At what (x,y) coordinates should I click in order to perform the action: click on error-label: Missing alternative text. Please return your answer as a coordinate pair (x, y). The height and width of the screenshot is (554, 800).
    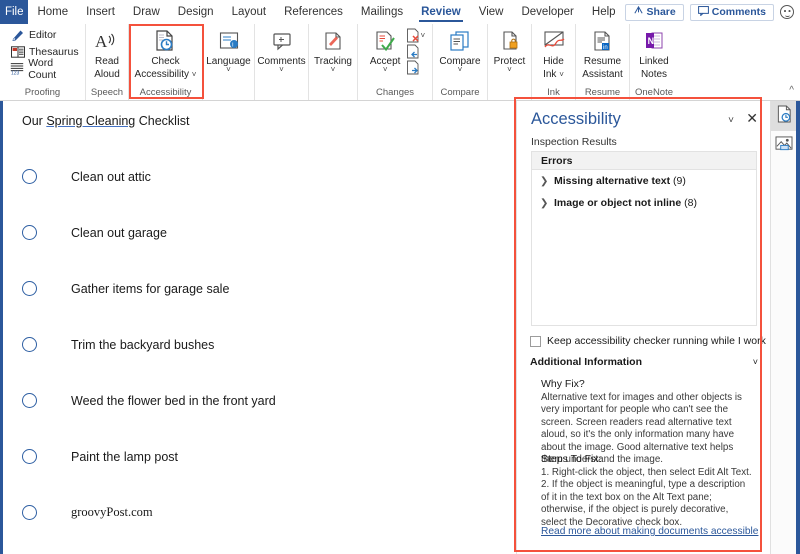
    Looking at the image, I should click on (612, 181).